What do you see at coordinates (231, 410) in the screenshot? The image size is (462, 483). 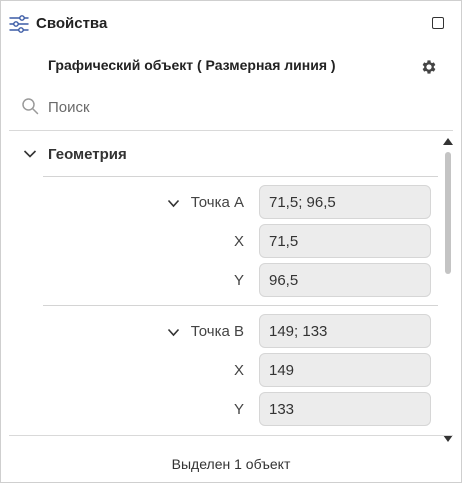 I see `property-row-y: Y 133` at bounding box center [231, 410].